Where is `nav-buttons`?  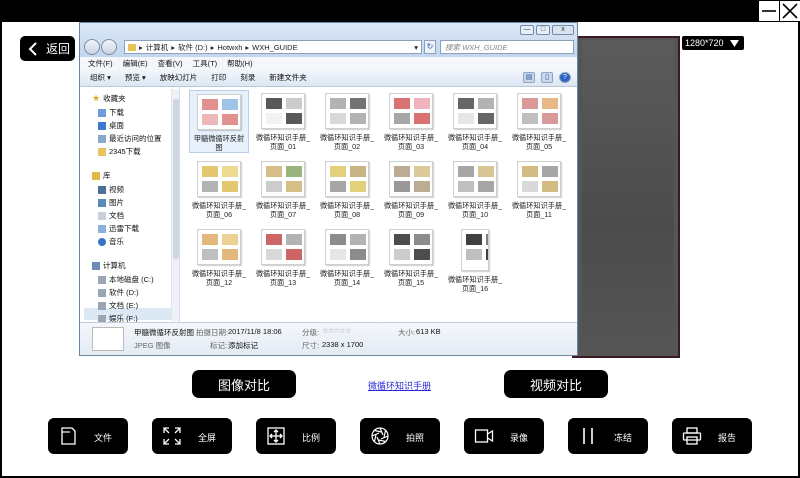
nav-buttons is located at coordinates (102, 47).